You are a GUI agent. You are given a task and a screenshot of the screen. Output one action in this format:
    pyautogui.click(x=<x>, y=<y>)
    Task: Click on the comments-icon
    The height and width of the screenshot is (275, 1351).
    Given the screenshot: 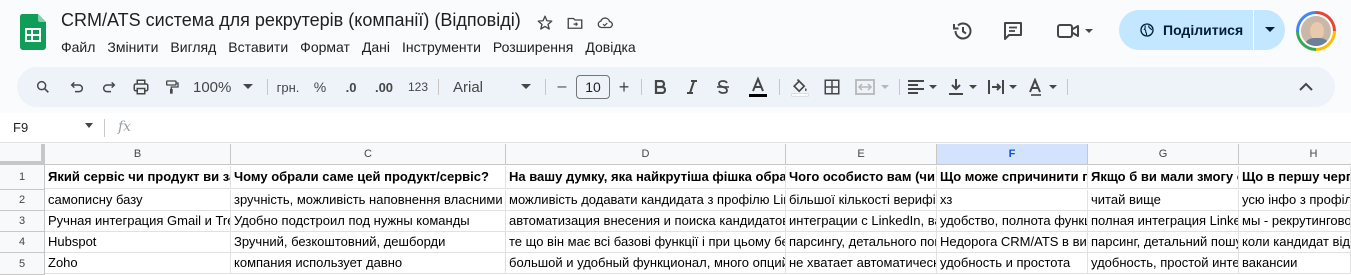 What is the action you would take?
    pyautogui.click(x=1013, y=31)
    